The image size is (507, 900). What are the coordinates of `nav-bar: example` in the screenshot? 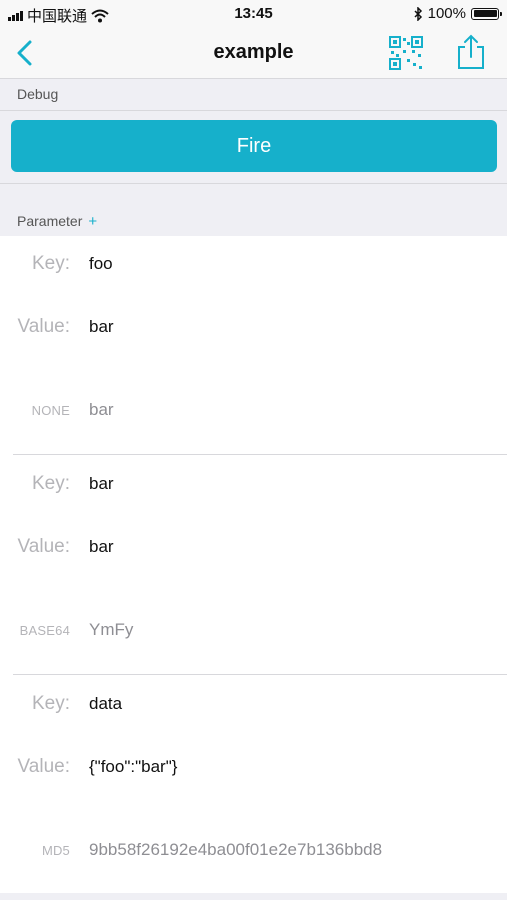 It's located at (253, 53).